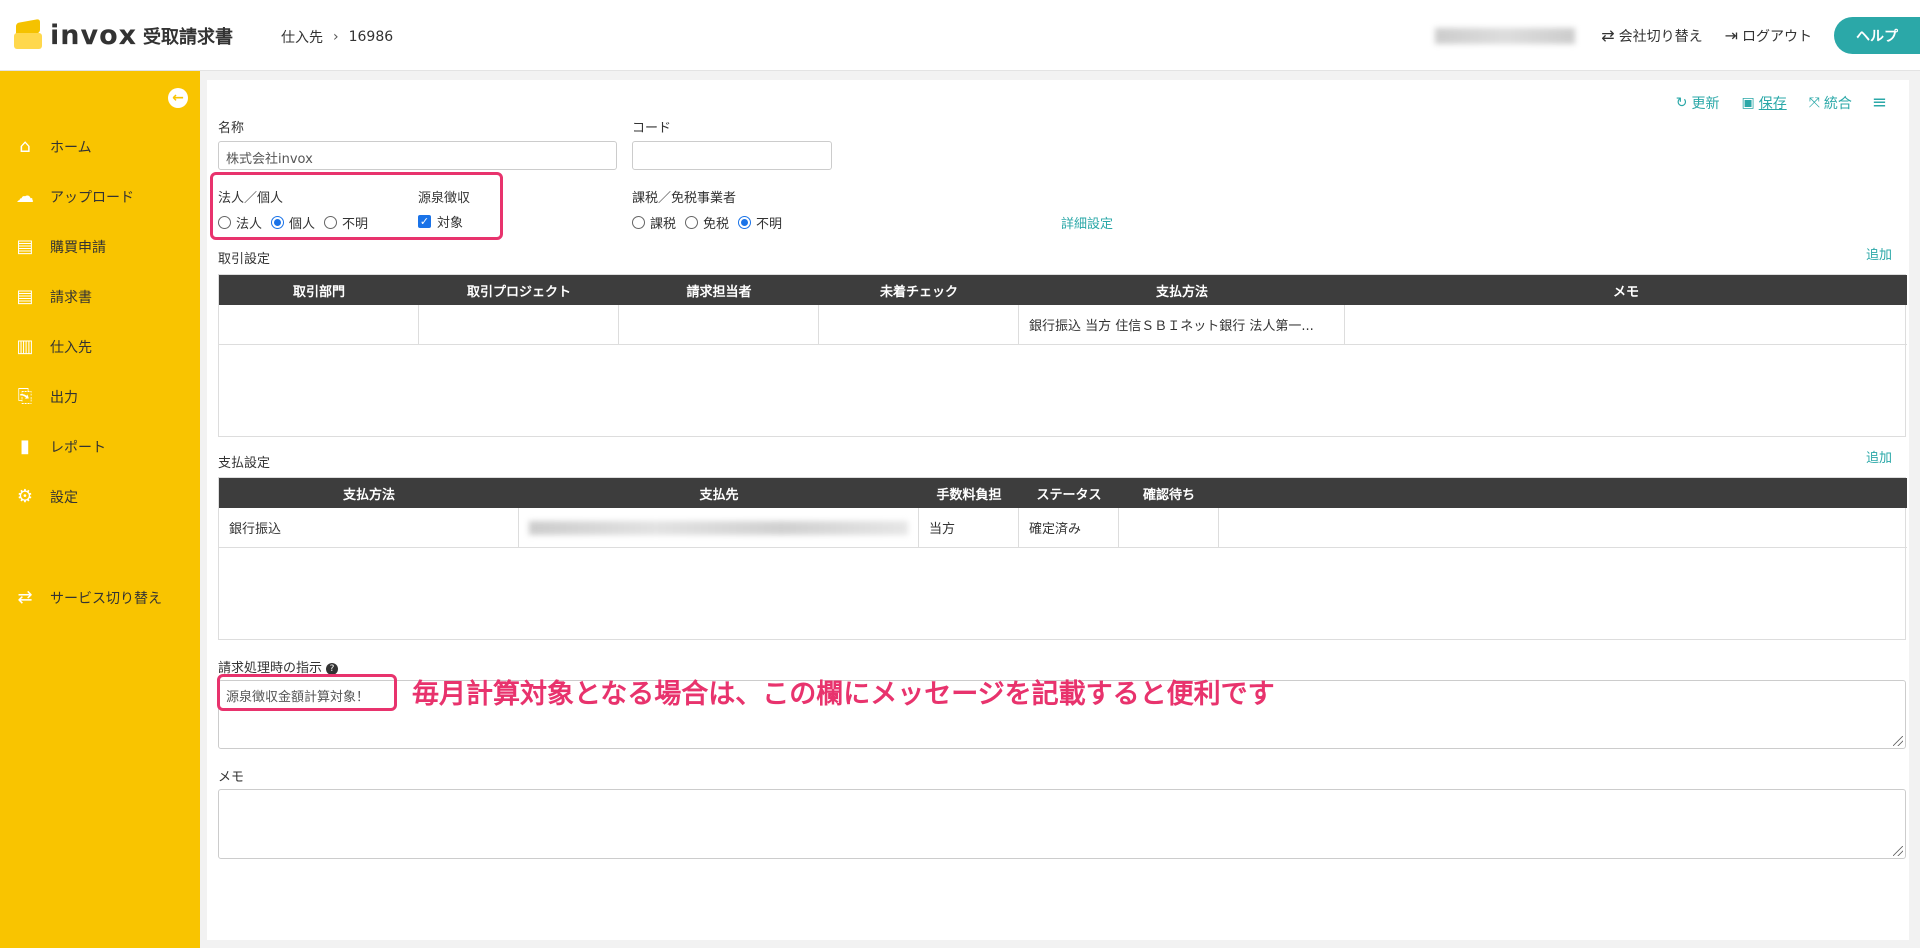 Image resolution: width=1920 pixels, height=948 pixels. I want to click on save-button: ▣ 保存, so click(1763, 103).